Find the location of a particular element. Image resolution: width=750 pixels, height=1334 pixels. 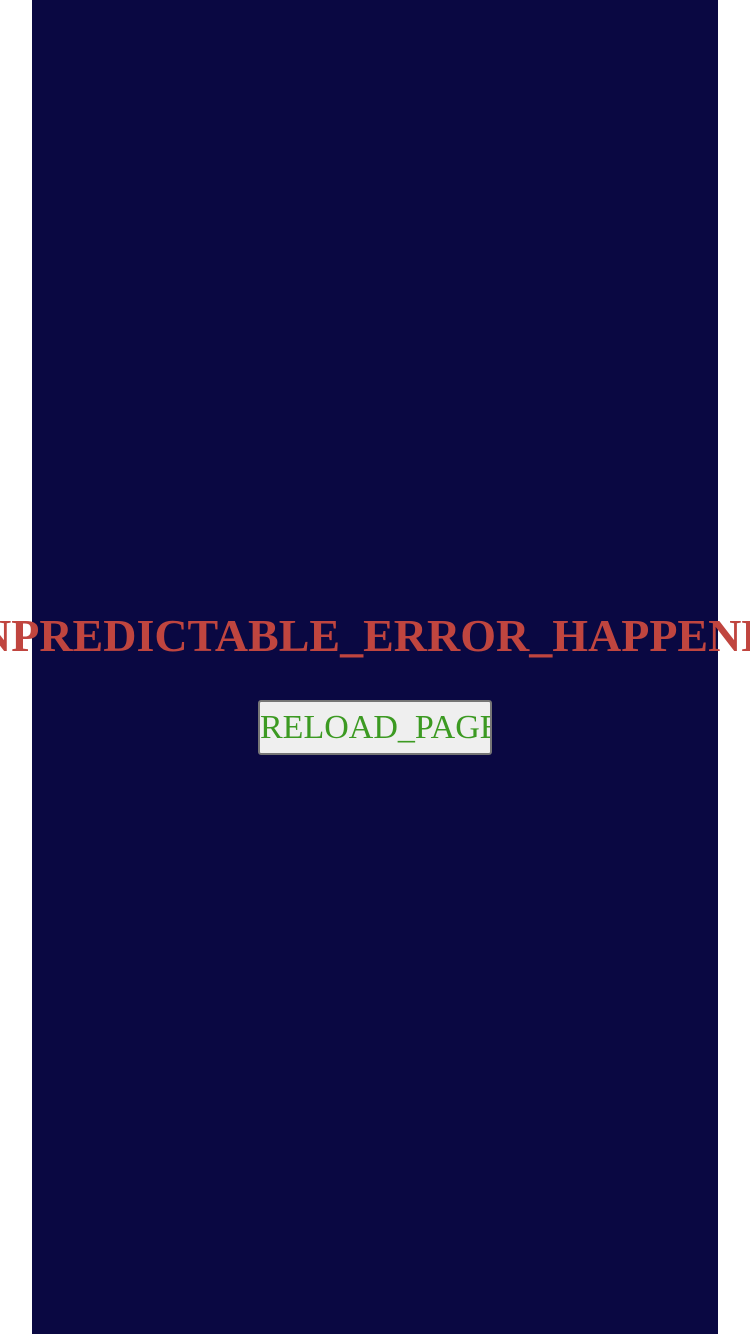

error-message: UNPREDICTABLE_ERROR_HAPPENED is located at coordinates (375, 635).